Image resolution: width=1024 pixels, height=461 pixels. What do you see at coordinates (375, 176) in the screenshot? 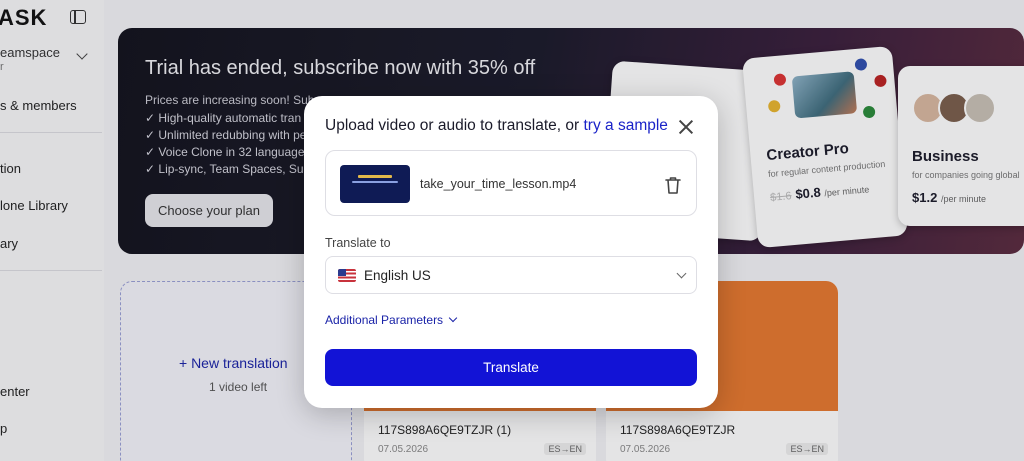
I see `thumbnail-title-bar` at bounding box center [375, 176].